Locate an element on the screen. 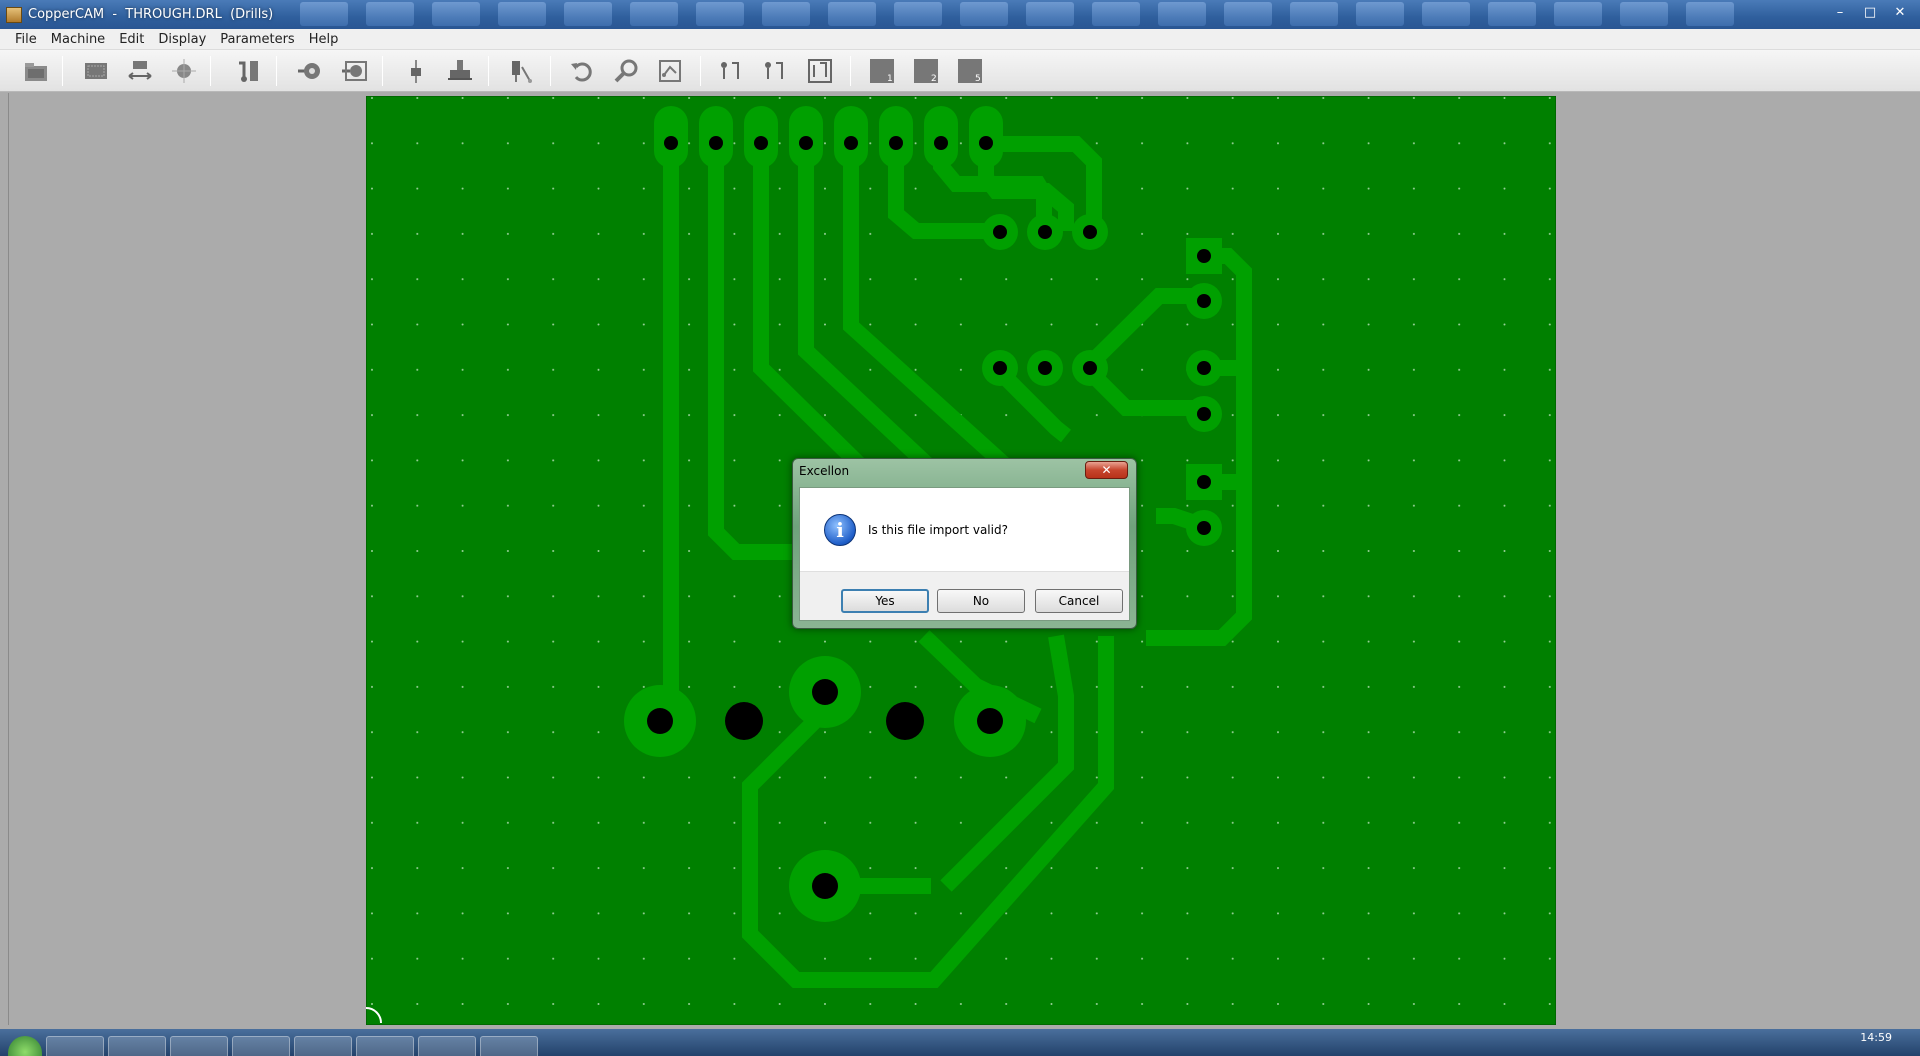 This screenshot has width=1920, height=1056. taskbar-app-coppercam is located at coordinates (447, 1046).